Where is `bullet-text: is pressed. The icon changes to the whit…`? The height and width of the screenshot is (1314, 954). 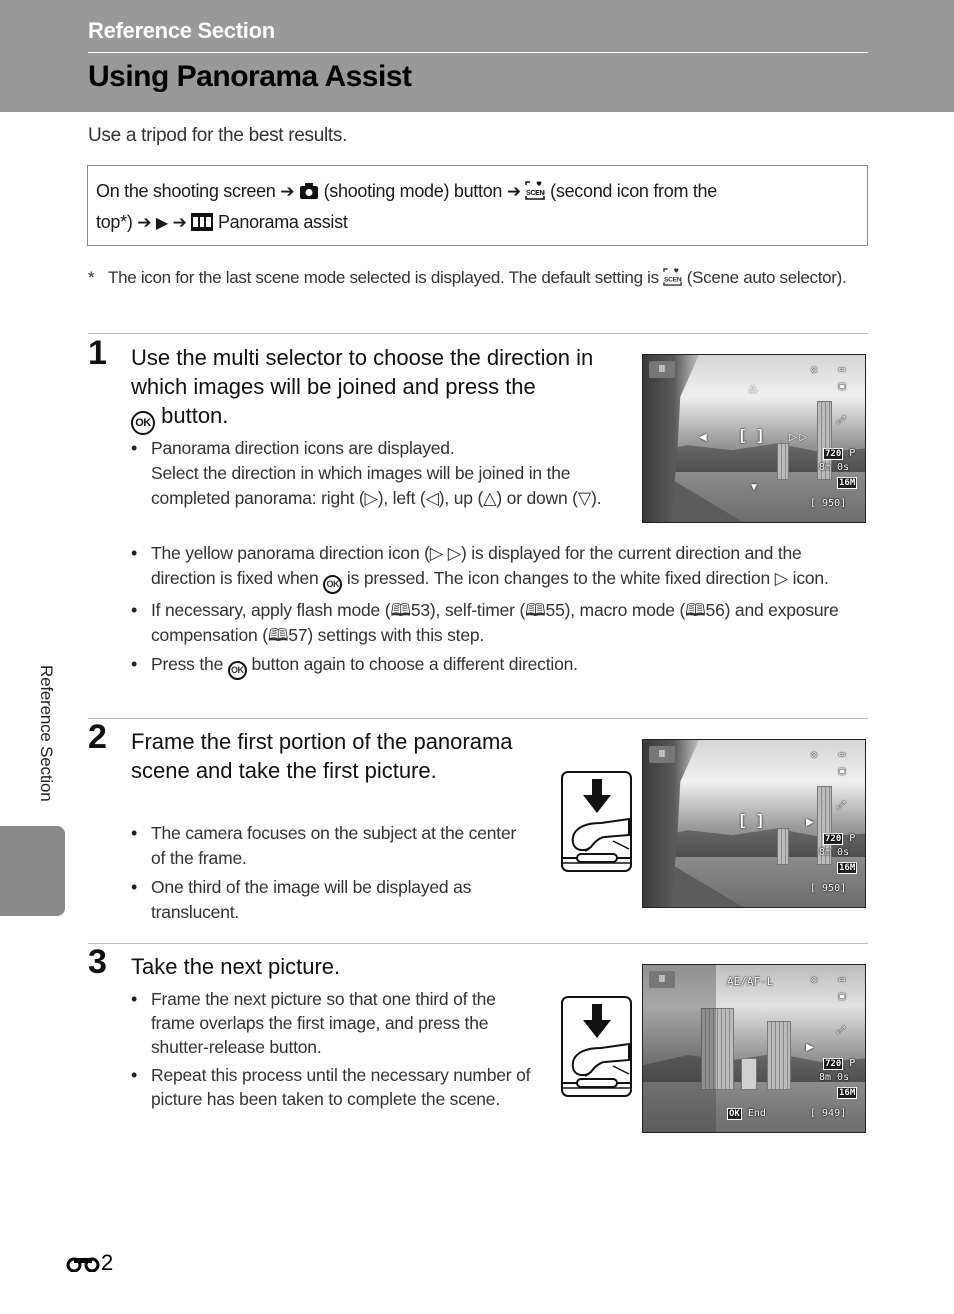 bullet-text: is pressed. The icon changes to the whit… is located at coordinates (558, 578).